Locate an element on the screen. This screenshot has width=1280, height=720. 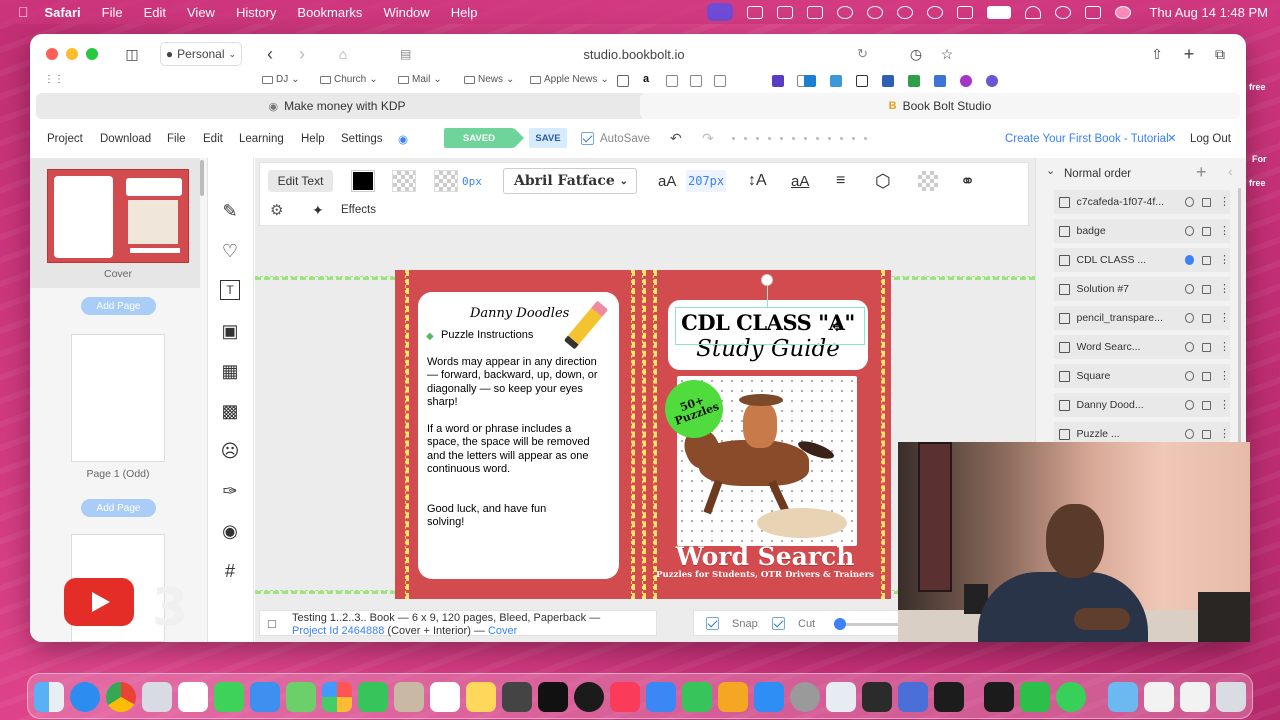
record-icon is located at coordinates (845, 12).